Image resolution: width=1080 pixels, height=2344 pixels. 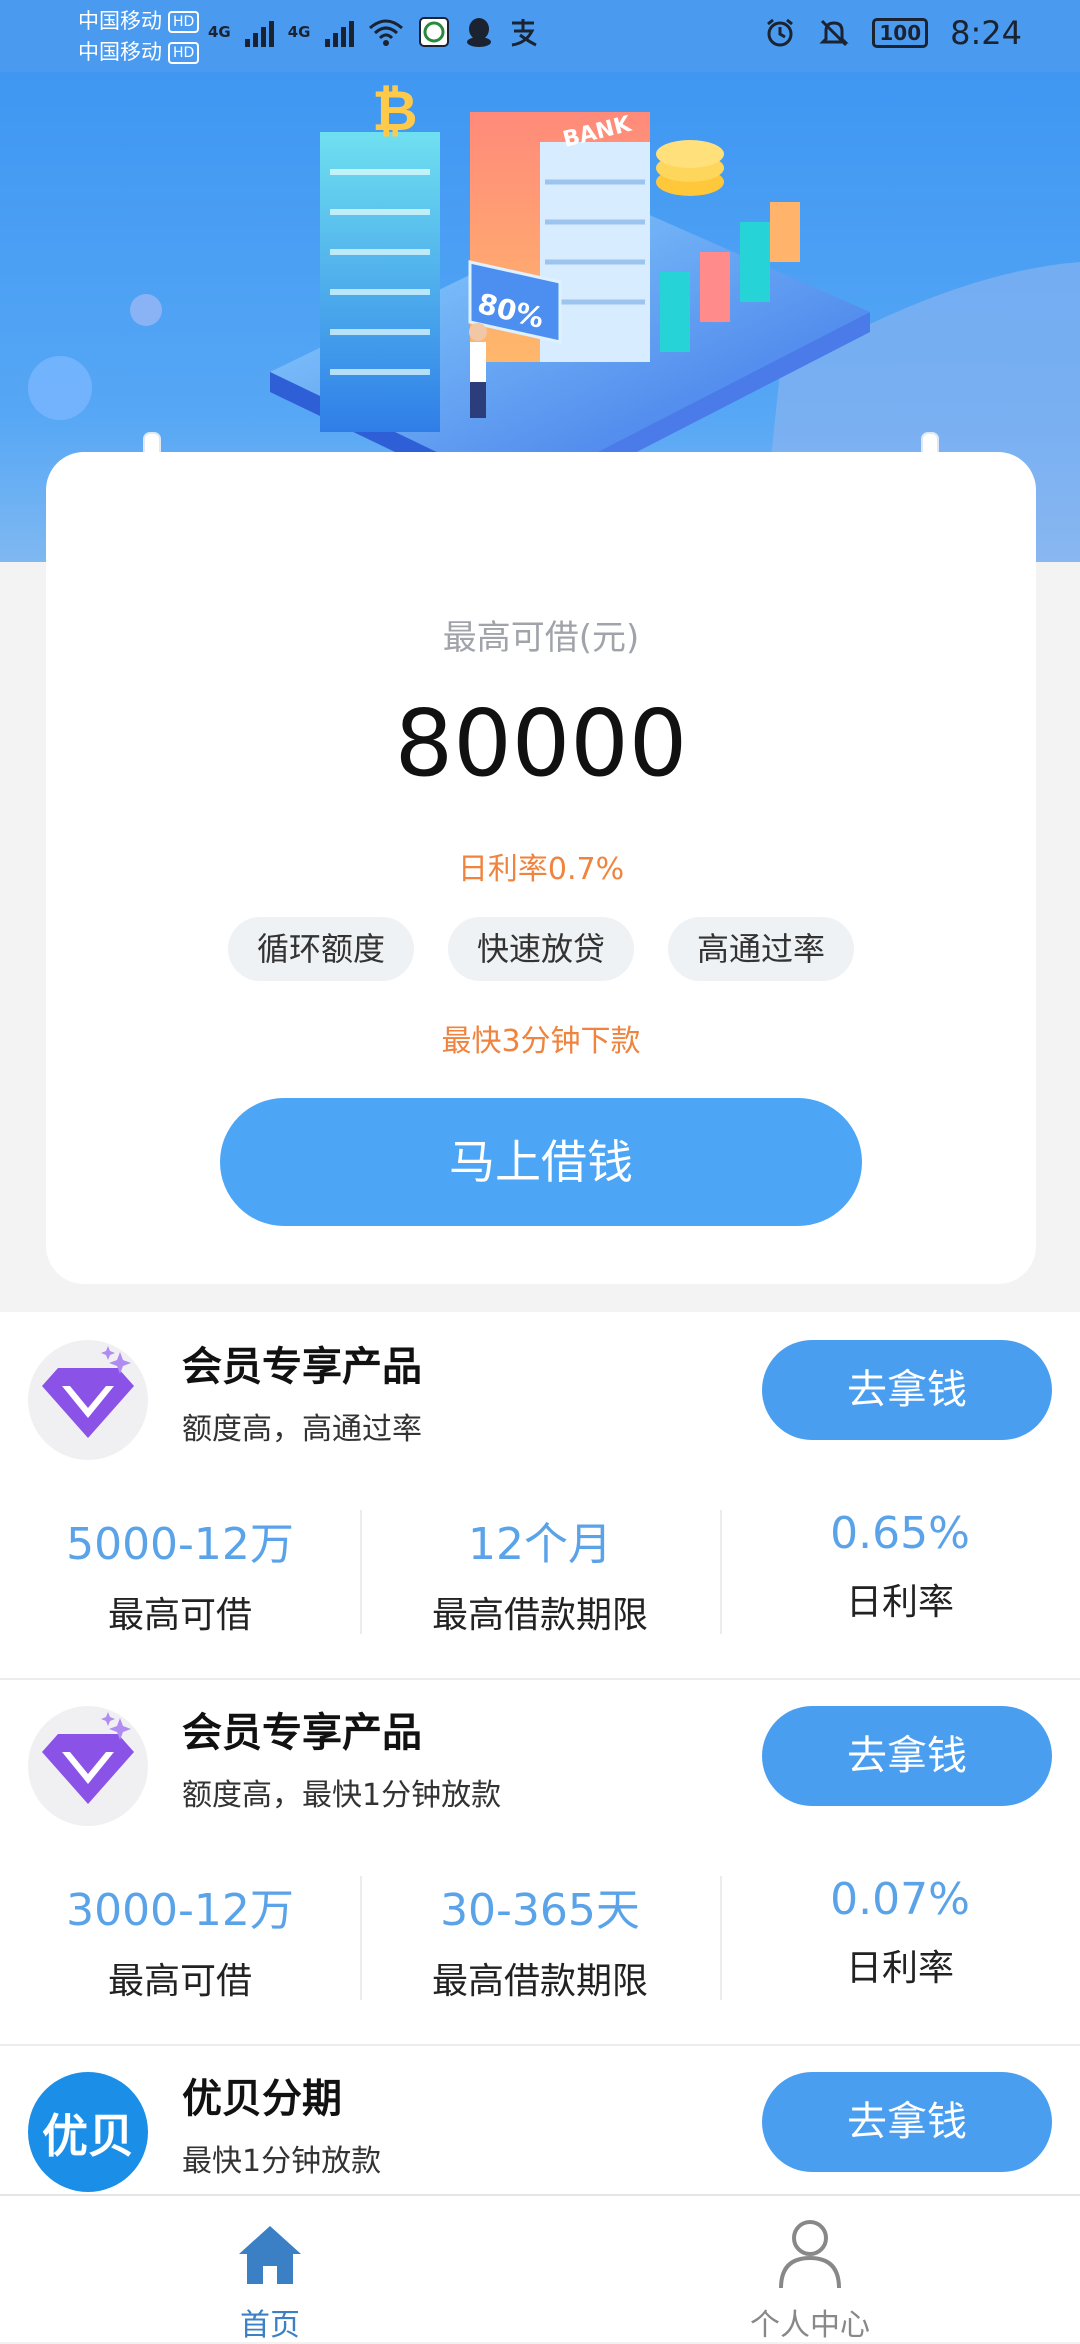 What do you see at coordinates (810, 2325) in the screenshot?
I see `nav-profile-label: 个人中心` at bounding box center [810, 2325].